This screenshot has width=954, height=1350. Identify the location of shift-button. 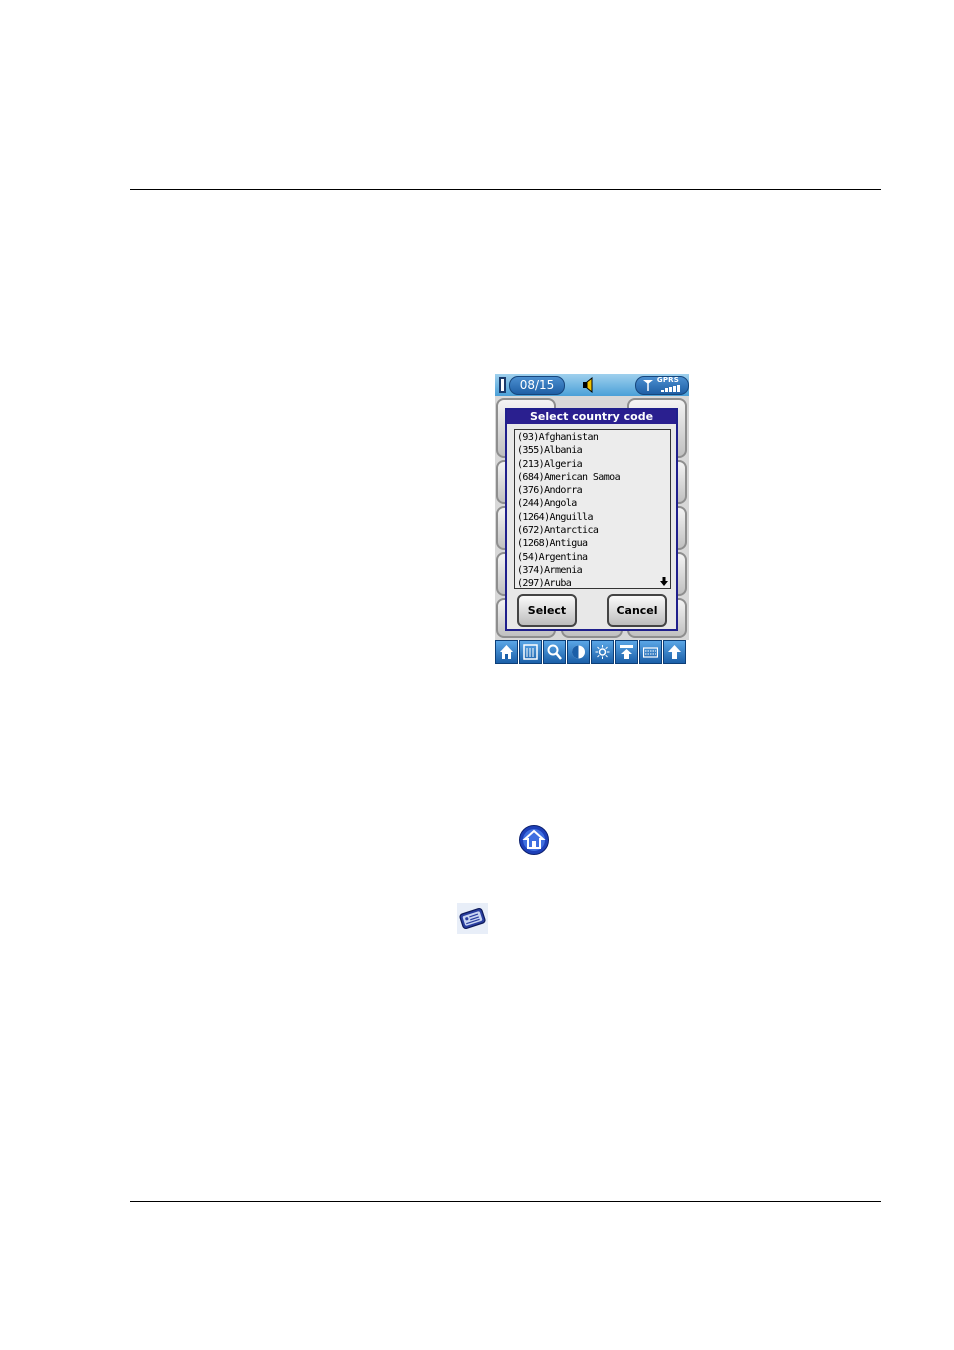
(674, 652).